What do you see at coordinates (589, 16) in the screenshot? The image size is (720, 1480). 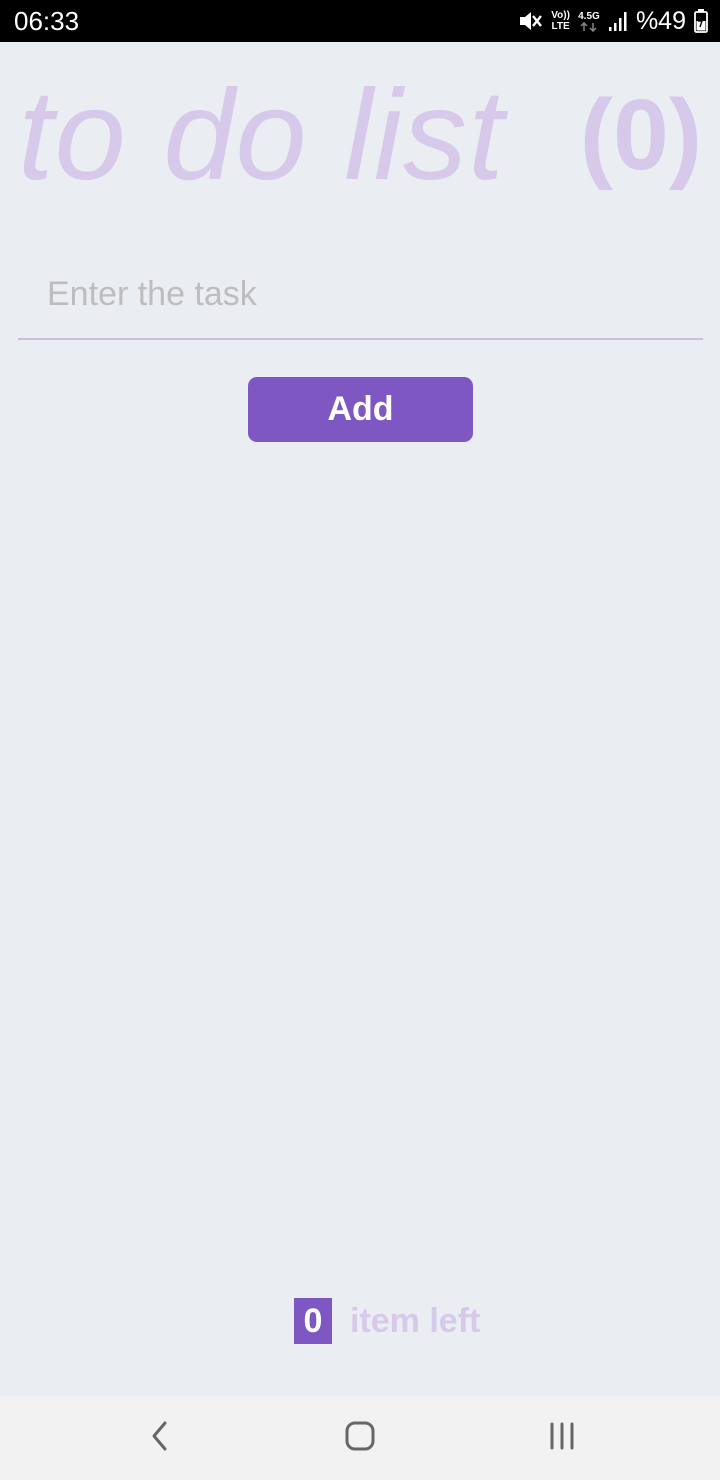 I see `network-label: 4.5G` at bounding box center [589, 16].